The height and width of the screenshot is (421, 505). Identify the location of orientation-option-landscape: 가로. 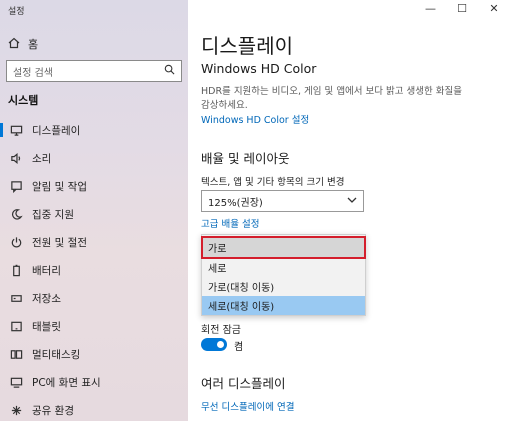
(283, 247).